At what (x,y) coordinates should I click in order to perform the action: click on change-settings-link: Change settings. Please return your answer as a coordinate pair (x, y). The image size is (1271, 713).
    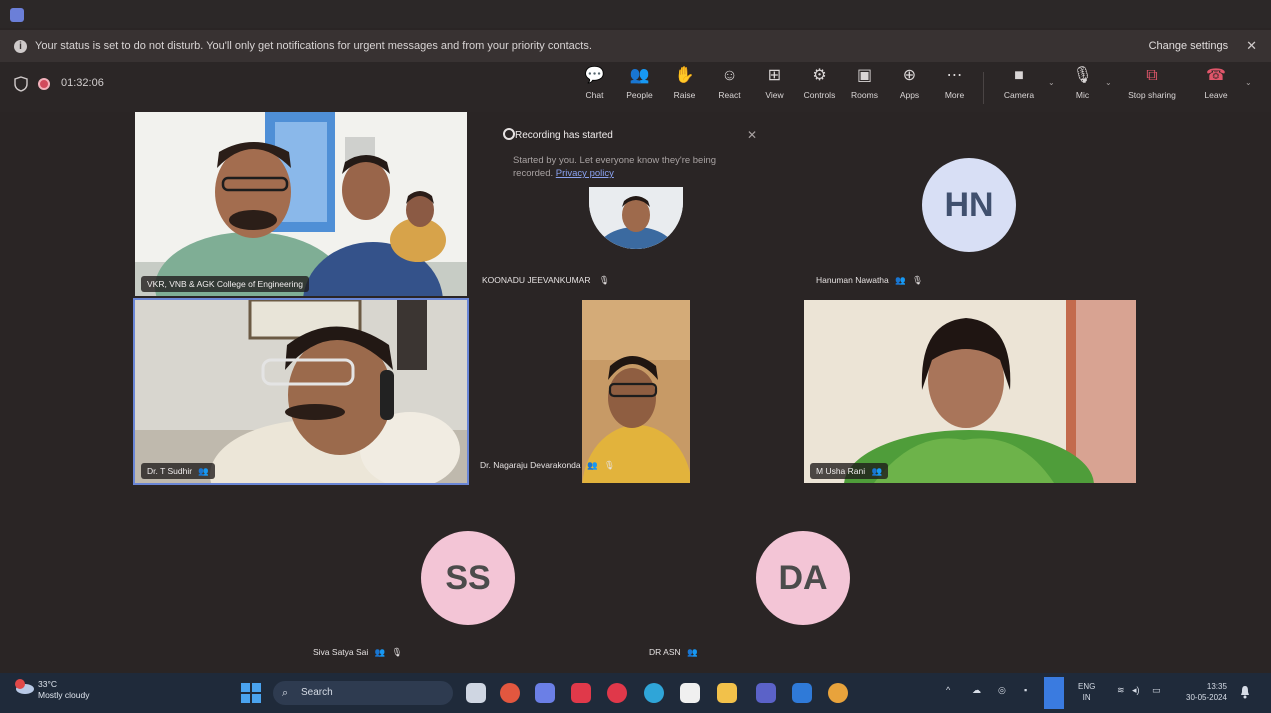
    Looking at the image, I should click on (1189, 46).